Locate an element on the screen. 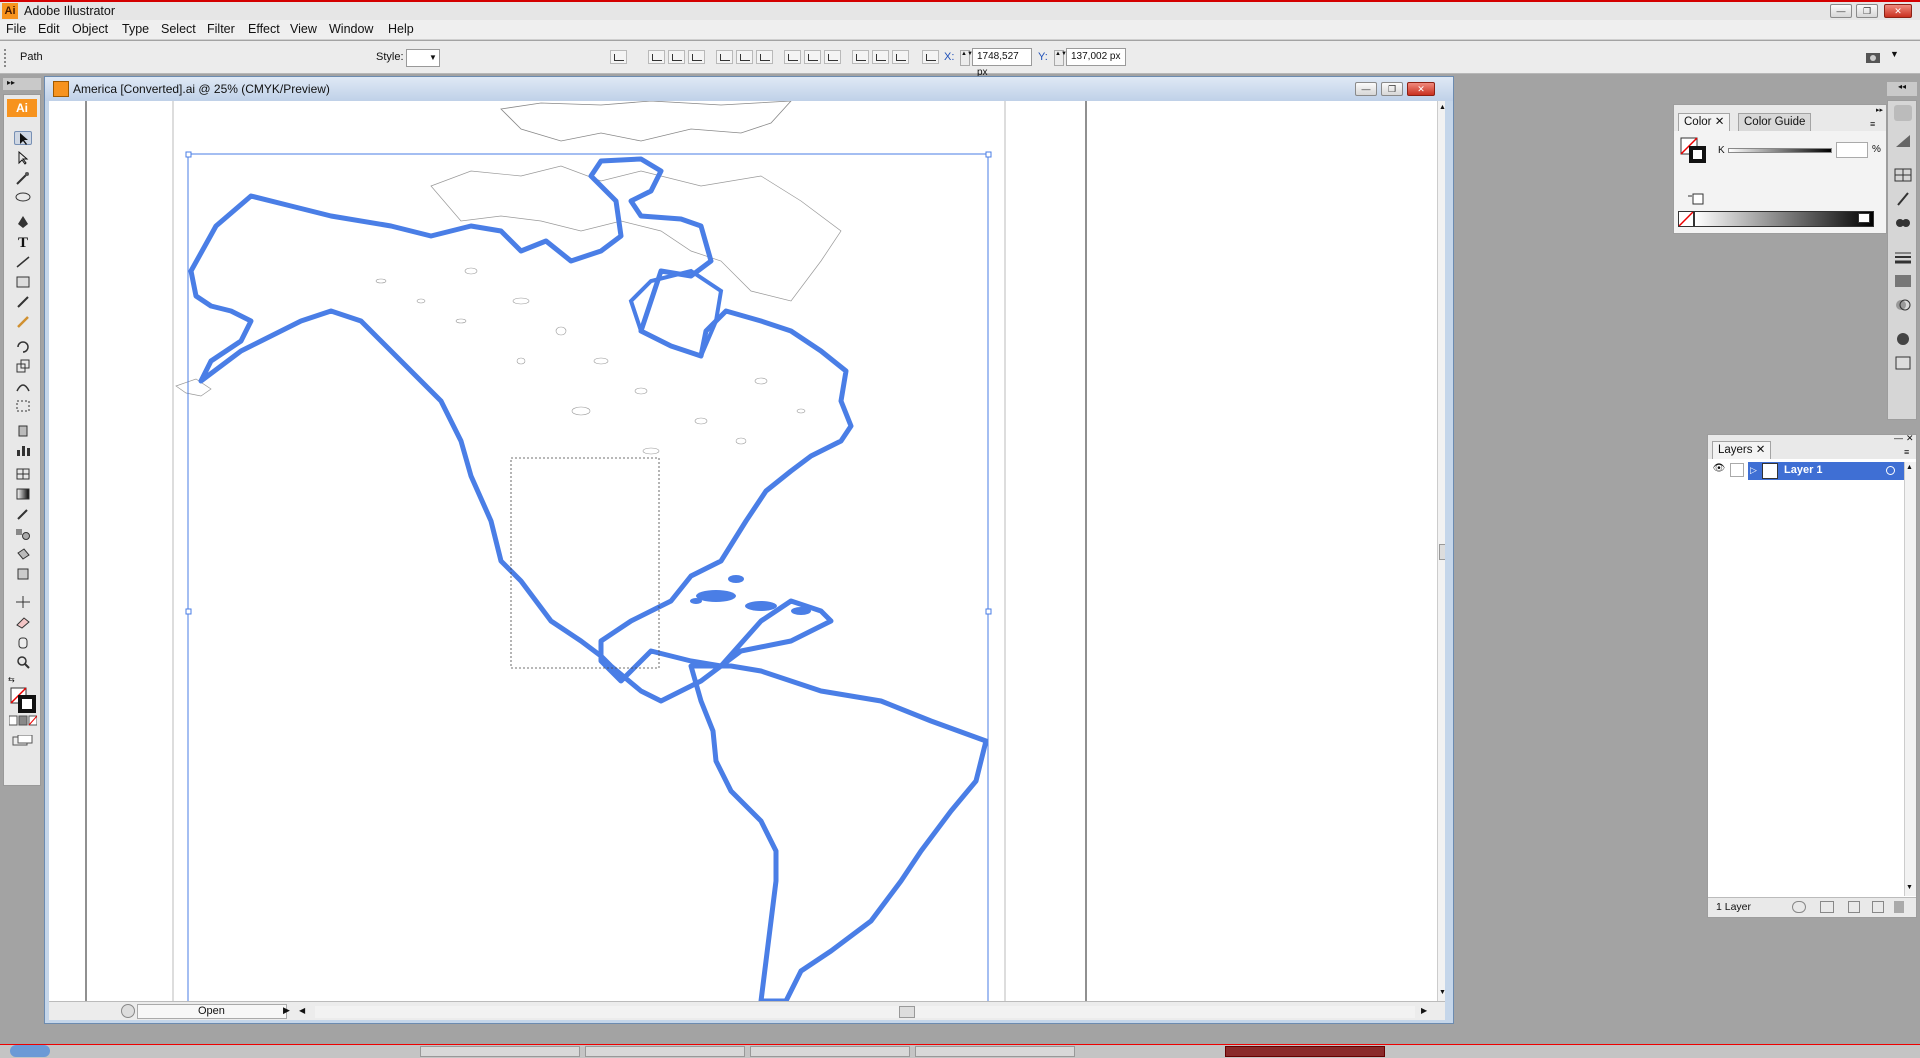 This screenshot has width=1920, height=1058. status-arrow-icon: ▶ is located at coordinates (286, 1010).